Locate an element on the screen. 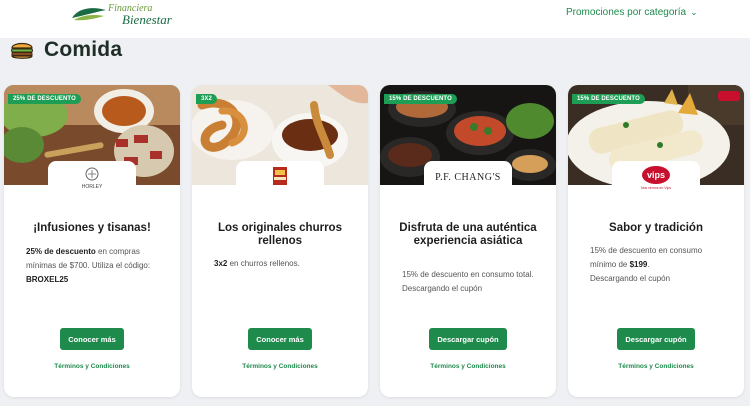  brand-name: HORLEY is located at coordinates (92, 187).